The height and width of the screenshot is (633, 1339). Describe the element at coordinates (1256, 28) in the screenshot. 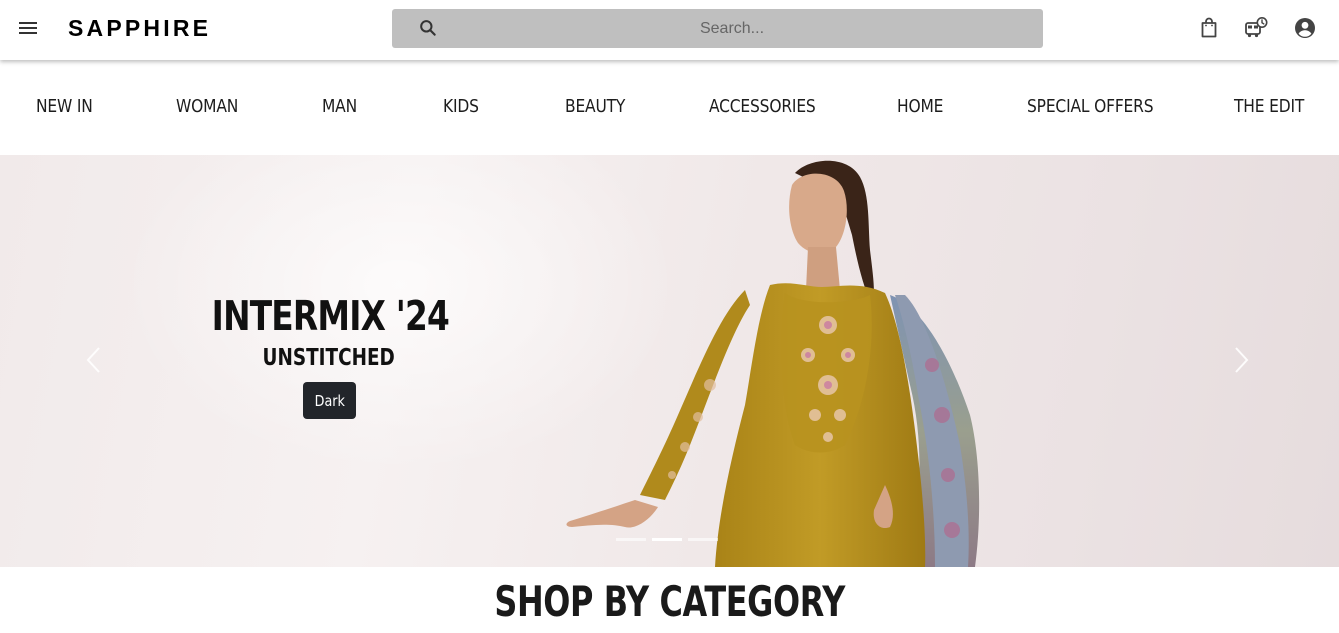

I see `order-tracking-icon` at that location.